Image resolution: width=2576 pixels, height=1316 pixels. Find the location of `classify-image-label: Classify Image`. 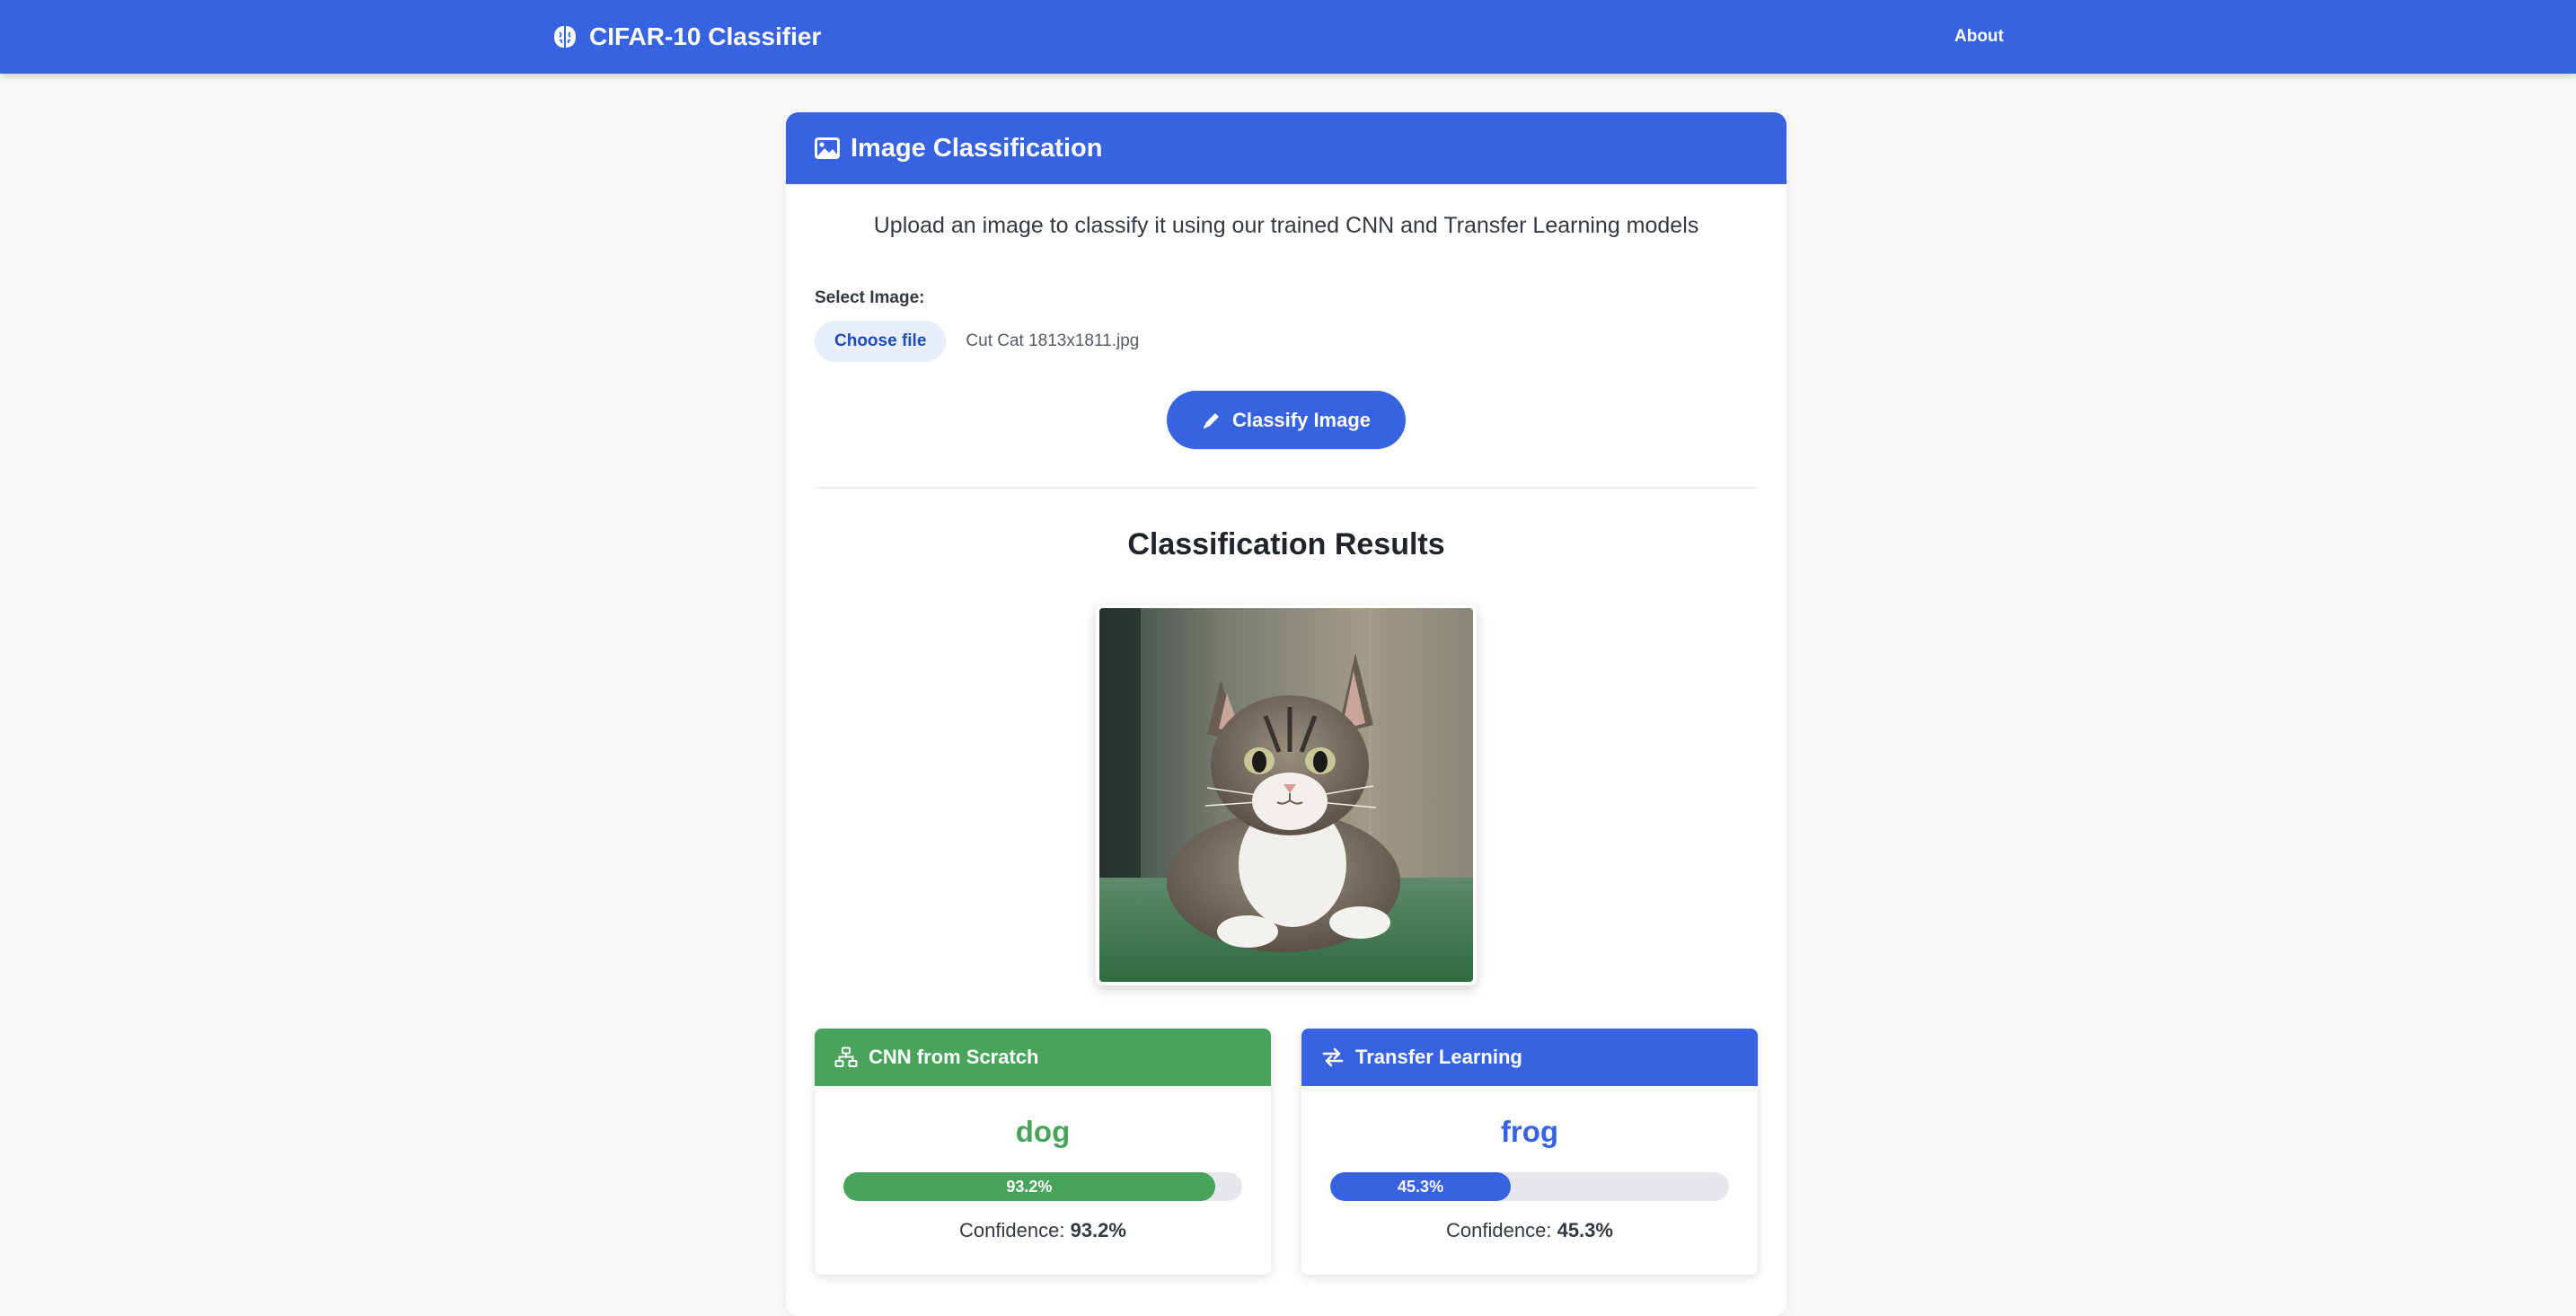

classify-image-label: Classify Image is located at coordinates (1301, 419).